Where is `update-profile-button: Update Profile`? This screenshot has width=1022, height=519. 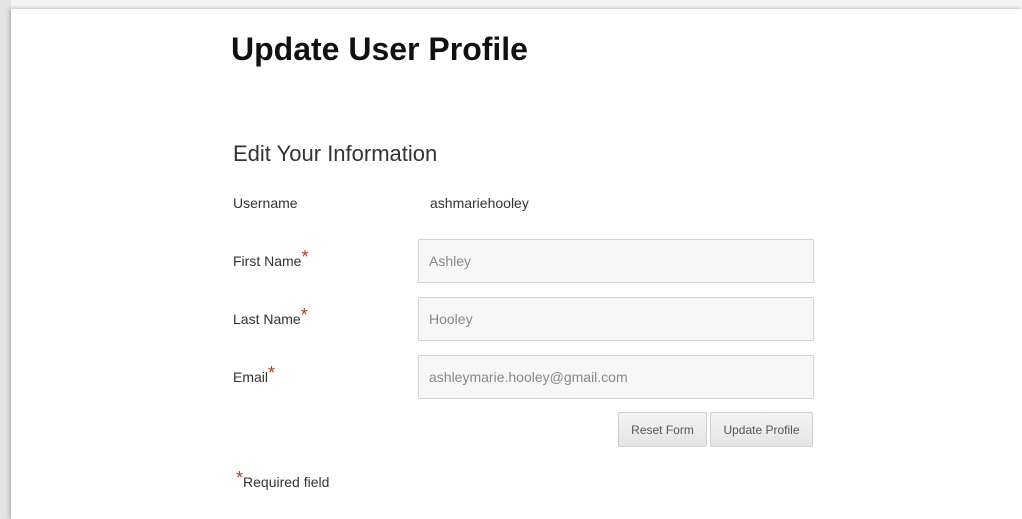
update-profile-button: Update Profile is located at coordinates (761, 429).